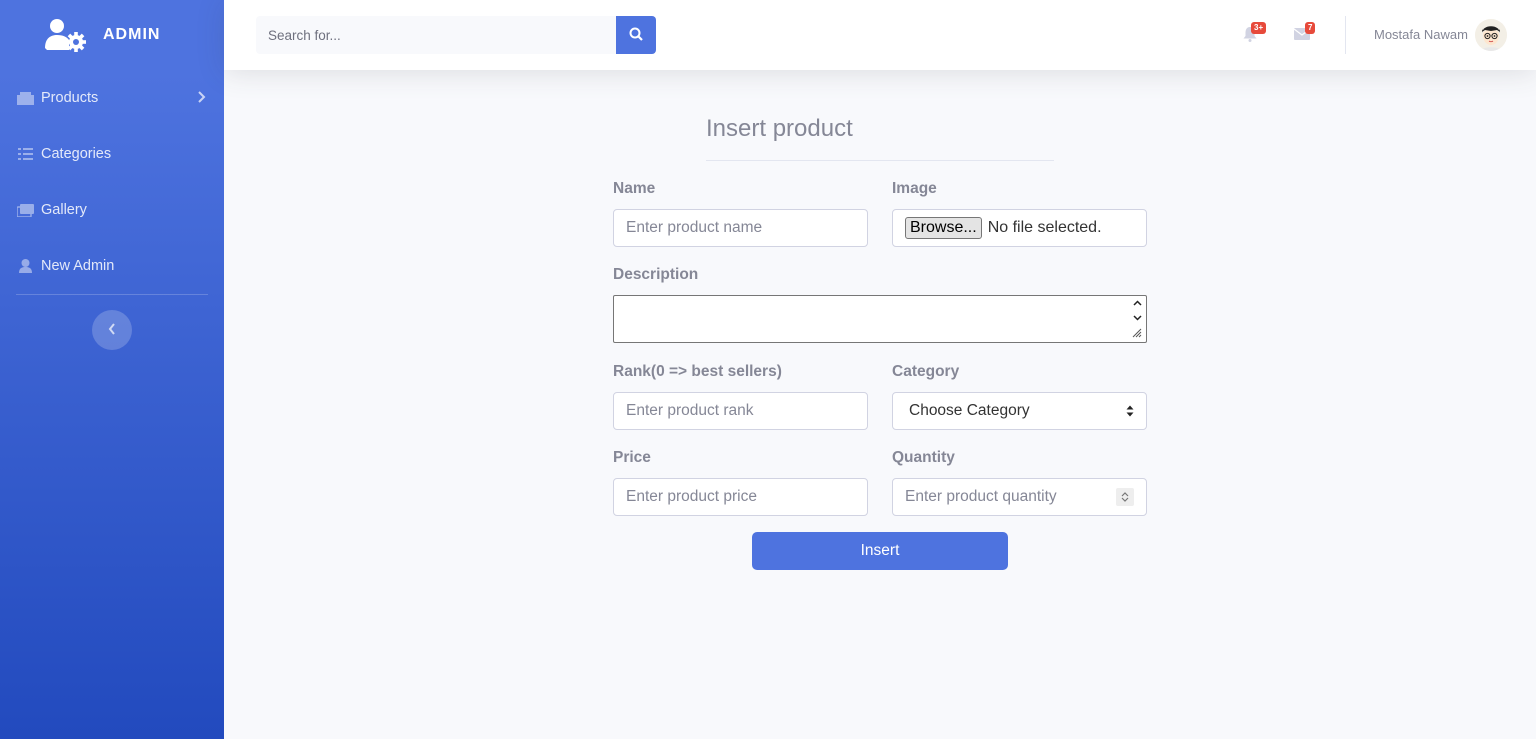  I want to click on alerts-badge: 3+, so click(1259, 28).